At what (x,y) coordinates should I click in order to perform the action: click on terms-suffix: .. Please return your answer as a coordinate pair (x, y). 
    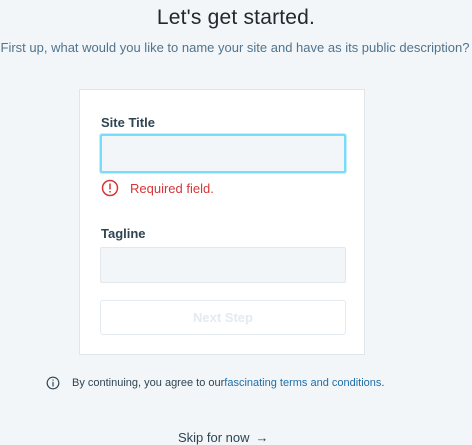
    Looking at the image, I should click on (383, 383).